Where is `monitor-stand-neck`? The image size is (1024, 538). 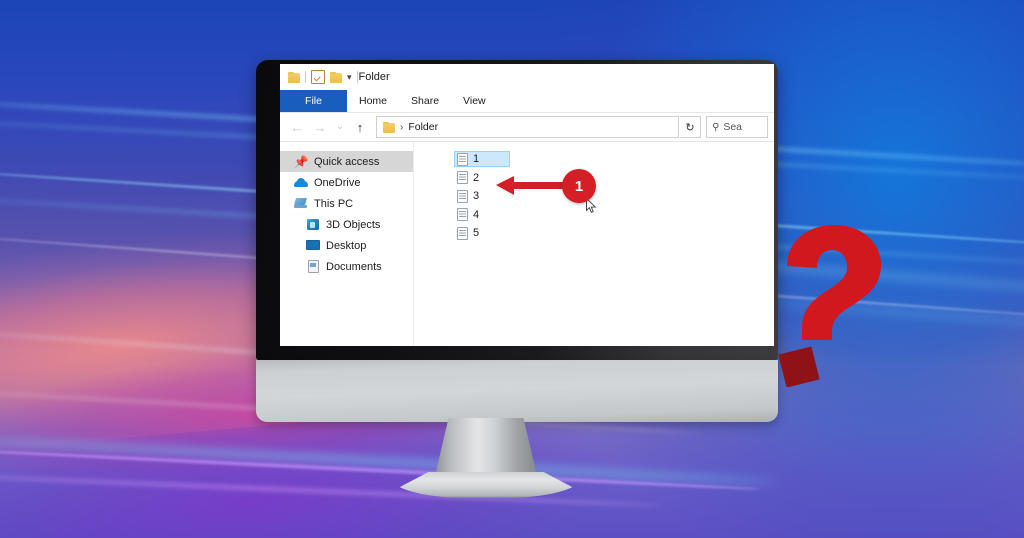
monitor-stand-neck is located at coordinates (486, 449).